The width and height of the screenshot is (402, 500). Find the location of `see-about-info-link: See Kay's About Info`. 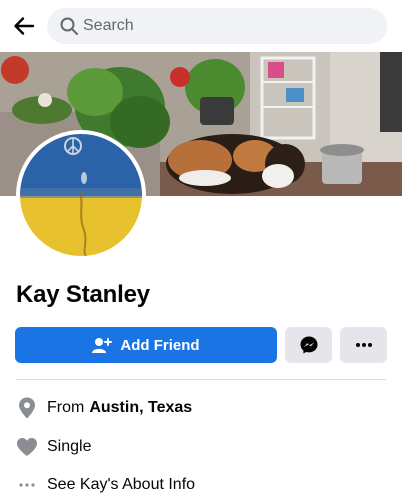

see-about-info-link: See Kay's About Info is located at coordinates (121, 485).